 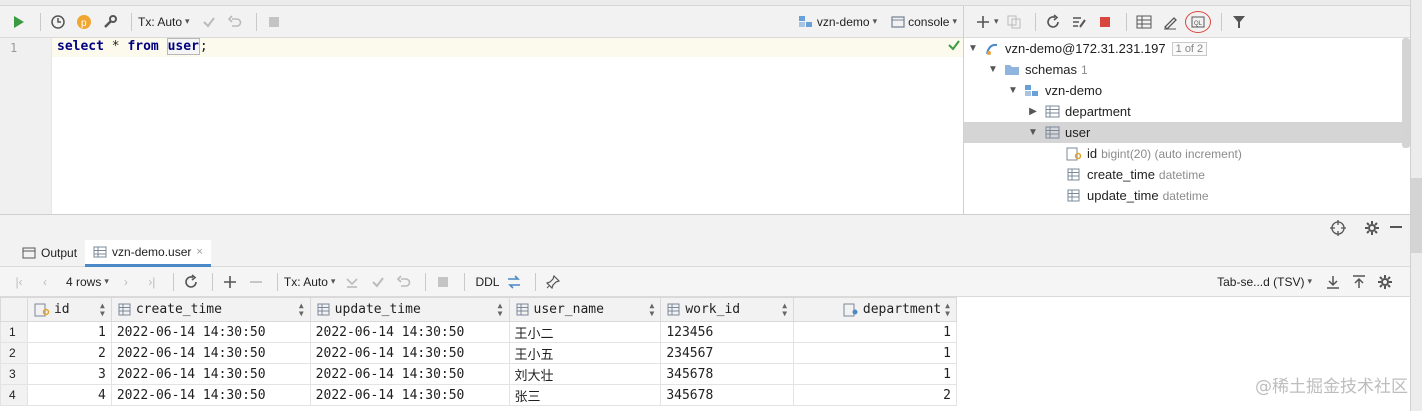 I want to click on cell-user-name: 王小五, so click(x=585, y=353).